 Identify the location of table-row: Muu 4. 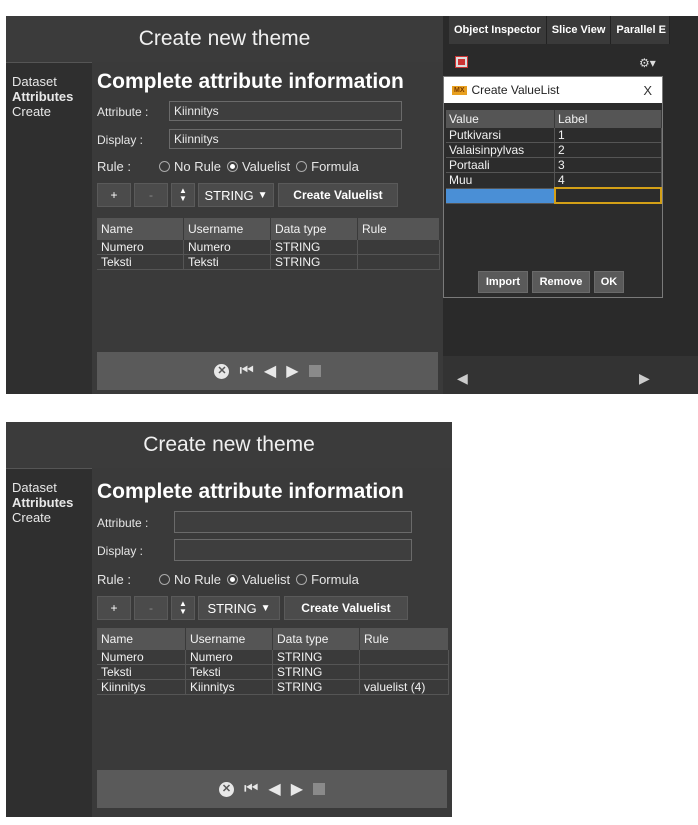
(554, 180).